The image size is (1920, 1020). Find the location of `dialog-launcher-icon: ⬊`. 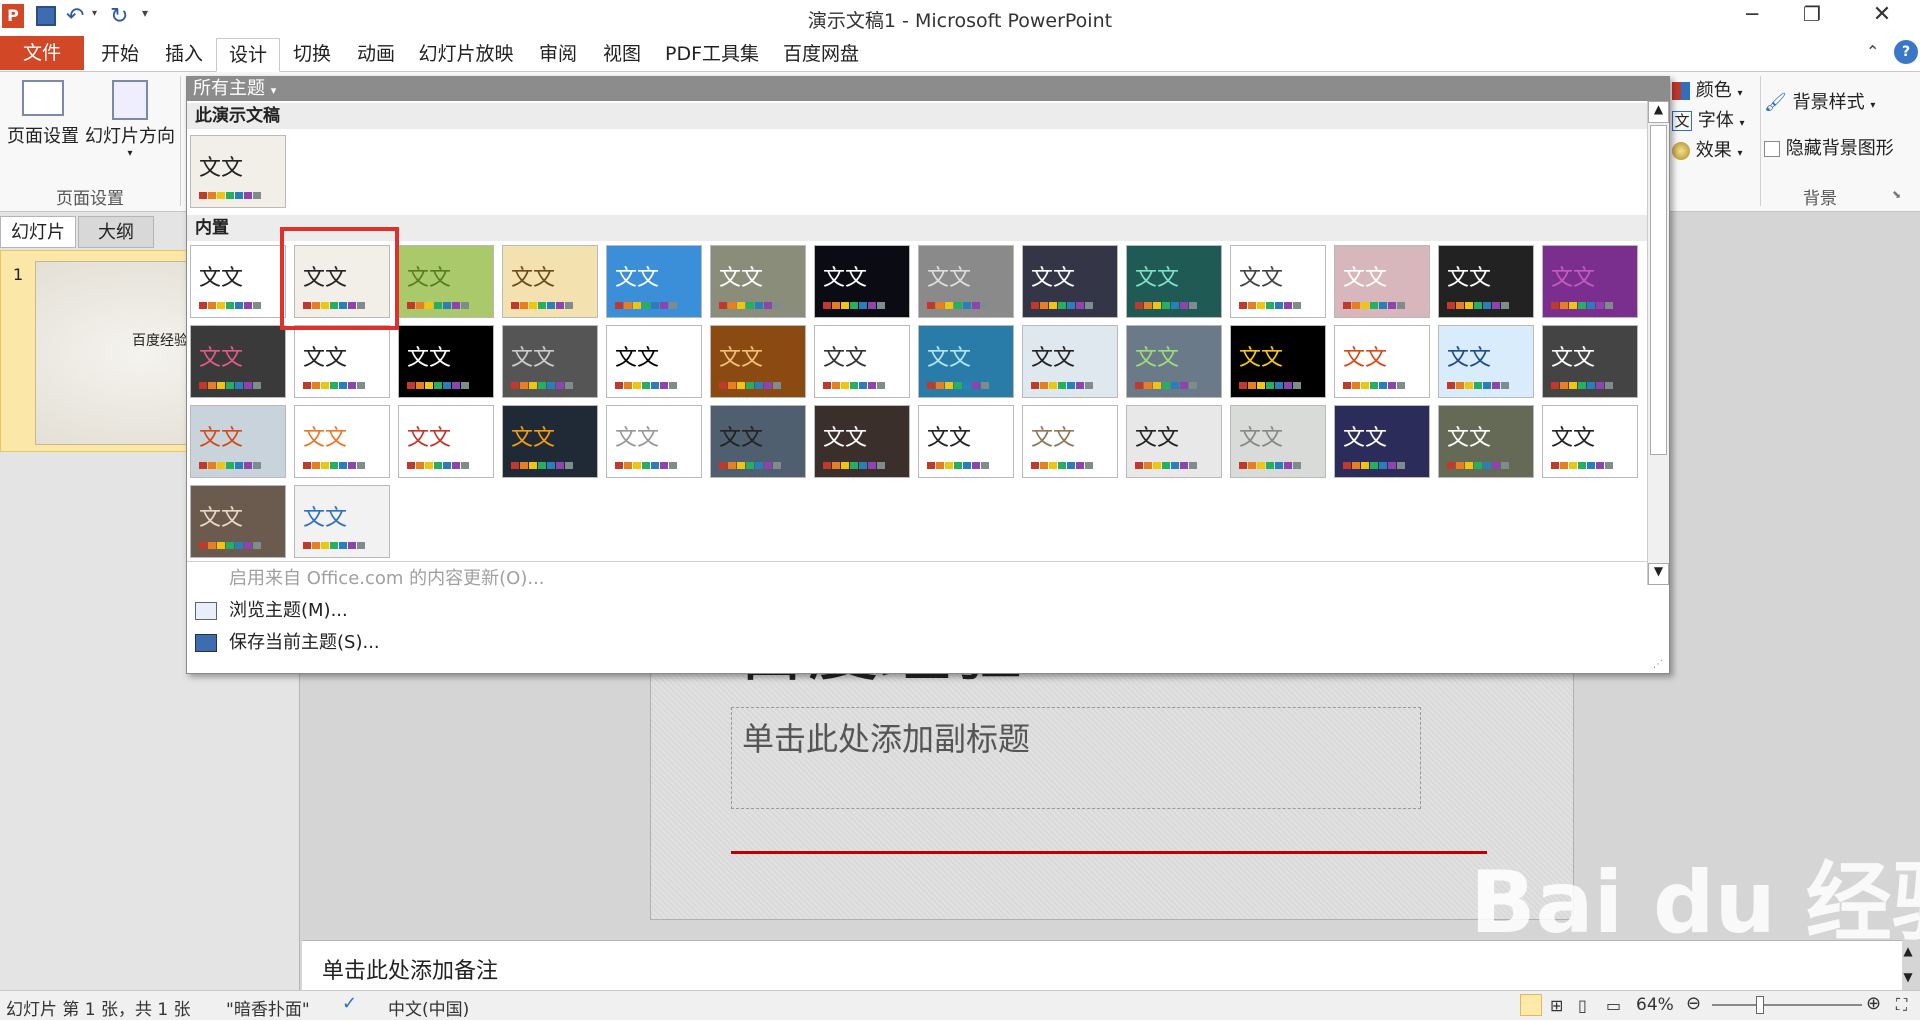

dialog-launcher-icon: ⬊ is located at coordinates (1896, 194).